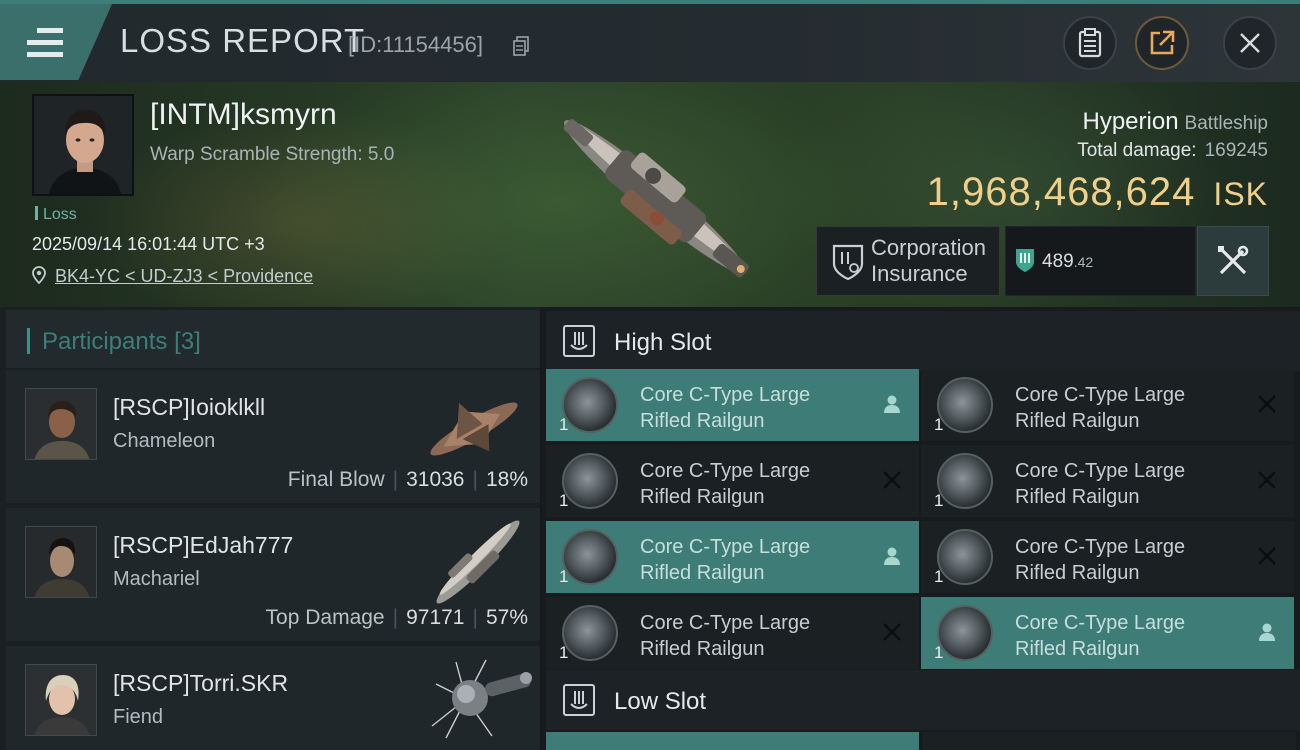 Image resolution: width=1300 pixels, height=750 pixels. Describe the element at coordinates (1176, 122) in the screenshot. I see `ship-name: Hyperion Battleship` at that location.